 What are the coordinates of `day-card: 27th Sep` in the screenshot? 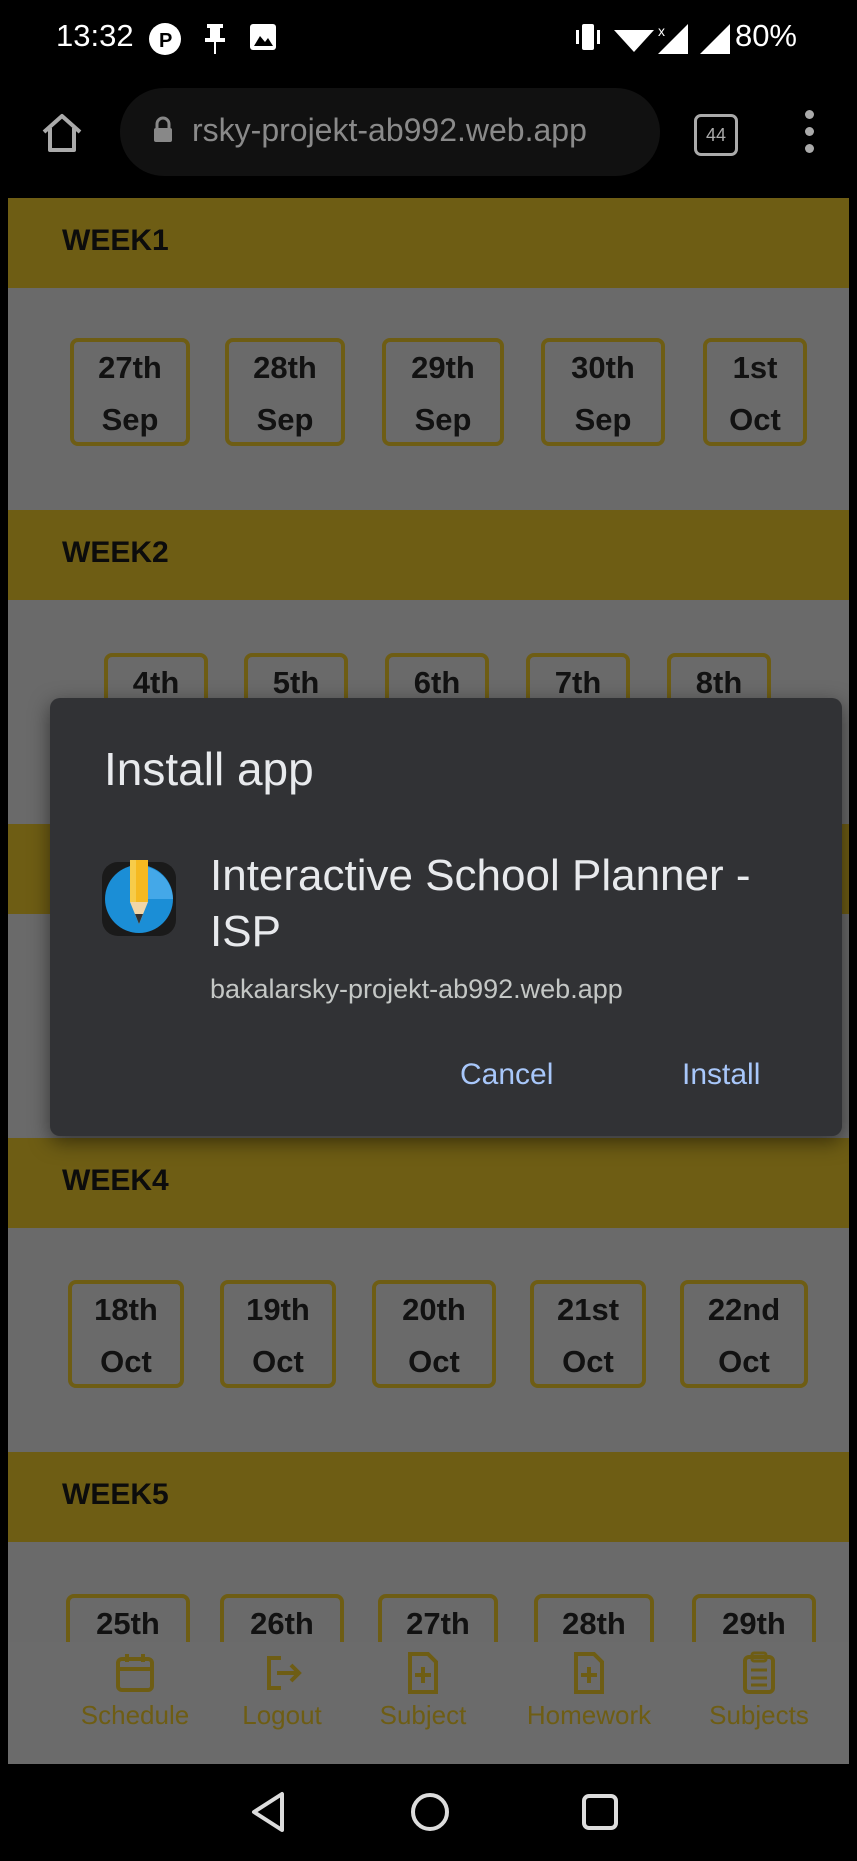 It's located at (130, 392).